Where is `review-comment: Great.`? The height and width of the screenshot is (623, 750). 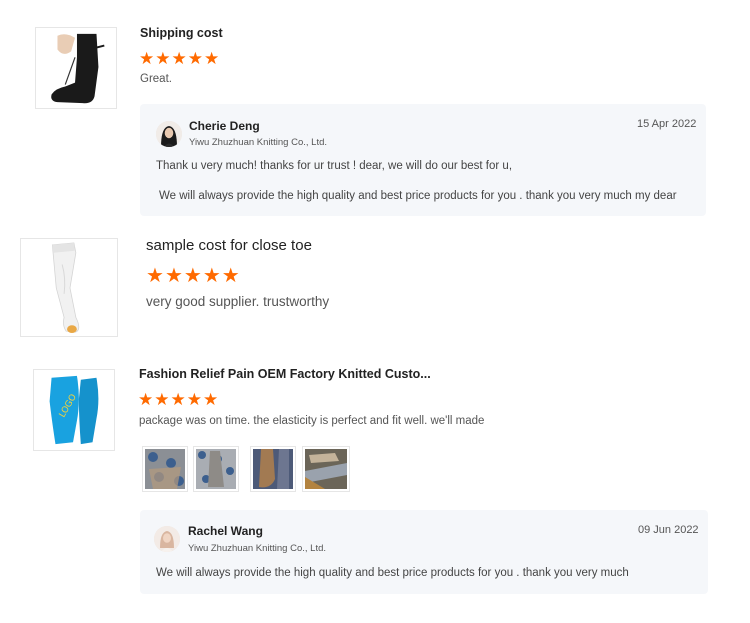
review-comment: Great. is located at coordinates (156, 79).